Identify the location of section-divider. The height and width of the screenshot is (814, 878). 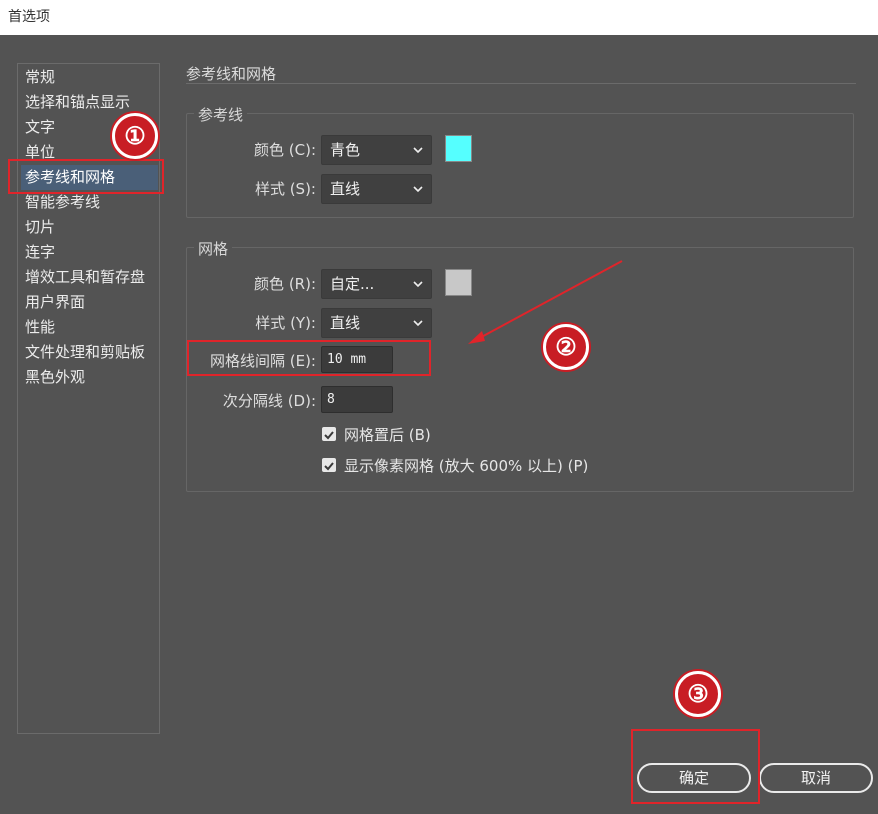
(521, 83).